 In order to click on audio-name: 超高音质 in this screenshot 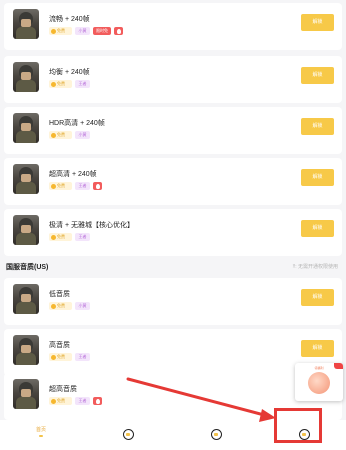, I will do `click(63, 389)`.